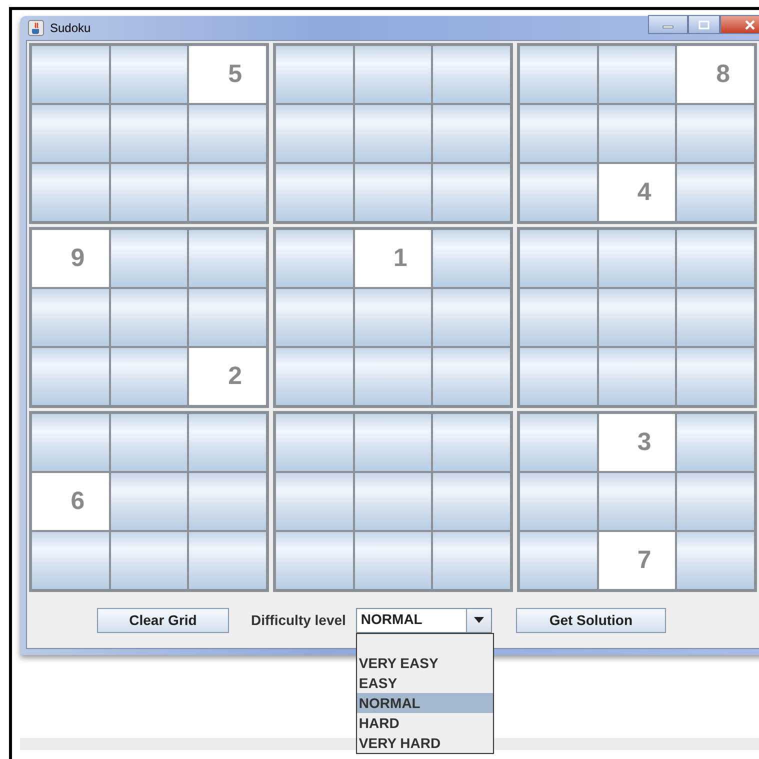 Image resolution: width=759 pixels, height=759 pixels. I want to click on sudoku-cell: 9, so click(70, 258).